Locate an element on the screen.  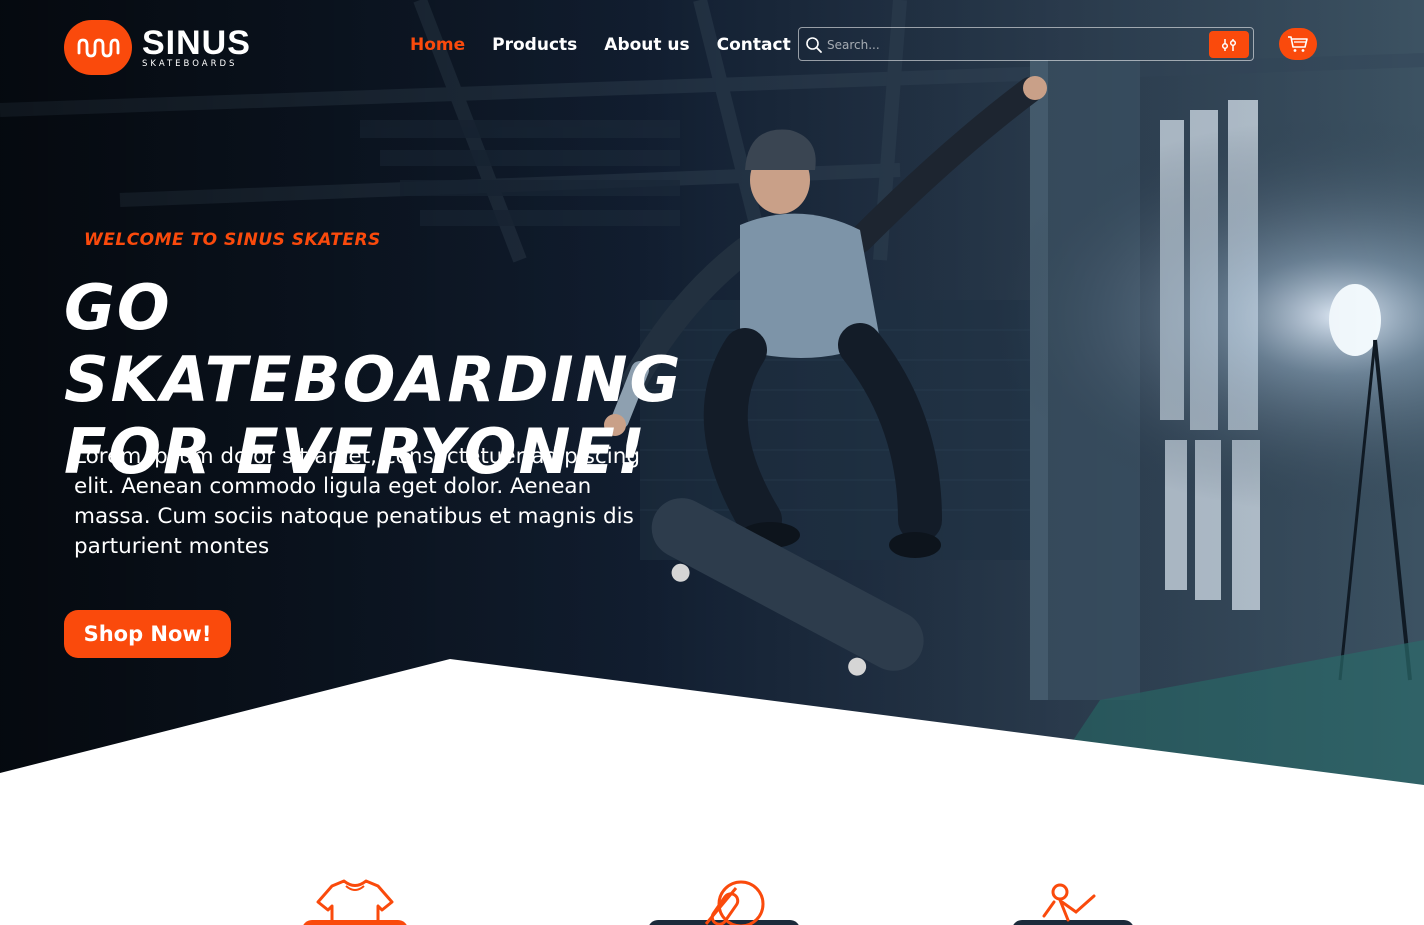
main-nav: Home Products About us Contact is located at coordinates (600, 45).